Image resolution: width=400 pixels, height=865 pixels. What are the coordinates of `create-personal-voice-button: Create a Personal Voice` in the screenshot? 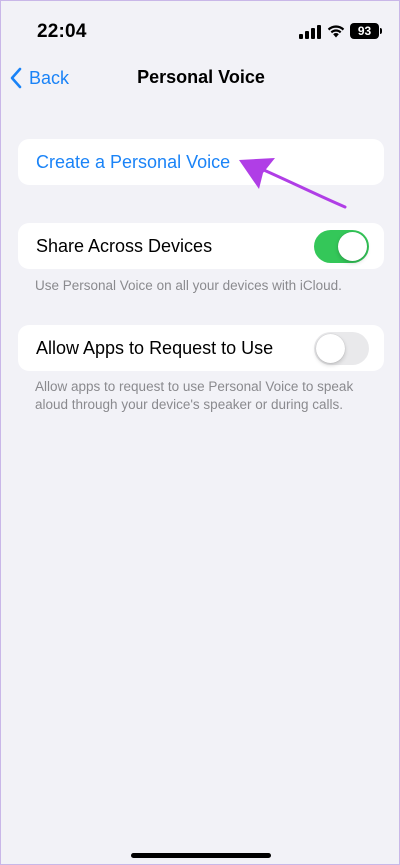 It's located at (133, 162).